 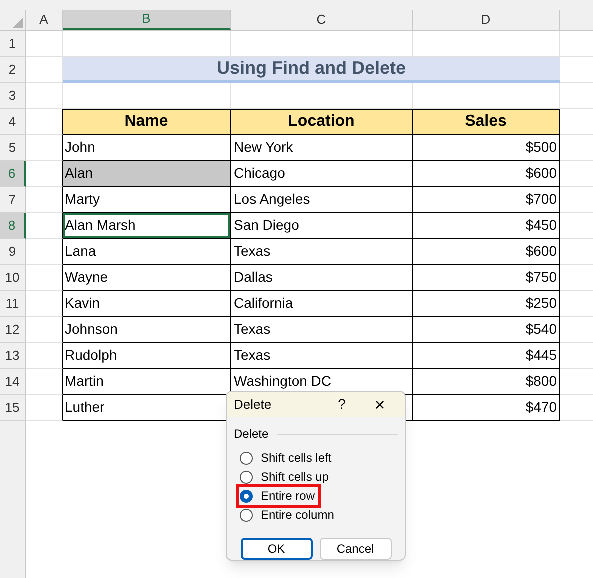 I want to click on row-header: 7, so click(x=13, y=200).